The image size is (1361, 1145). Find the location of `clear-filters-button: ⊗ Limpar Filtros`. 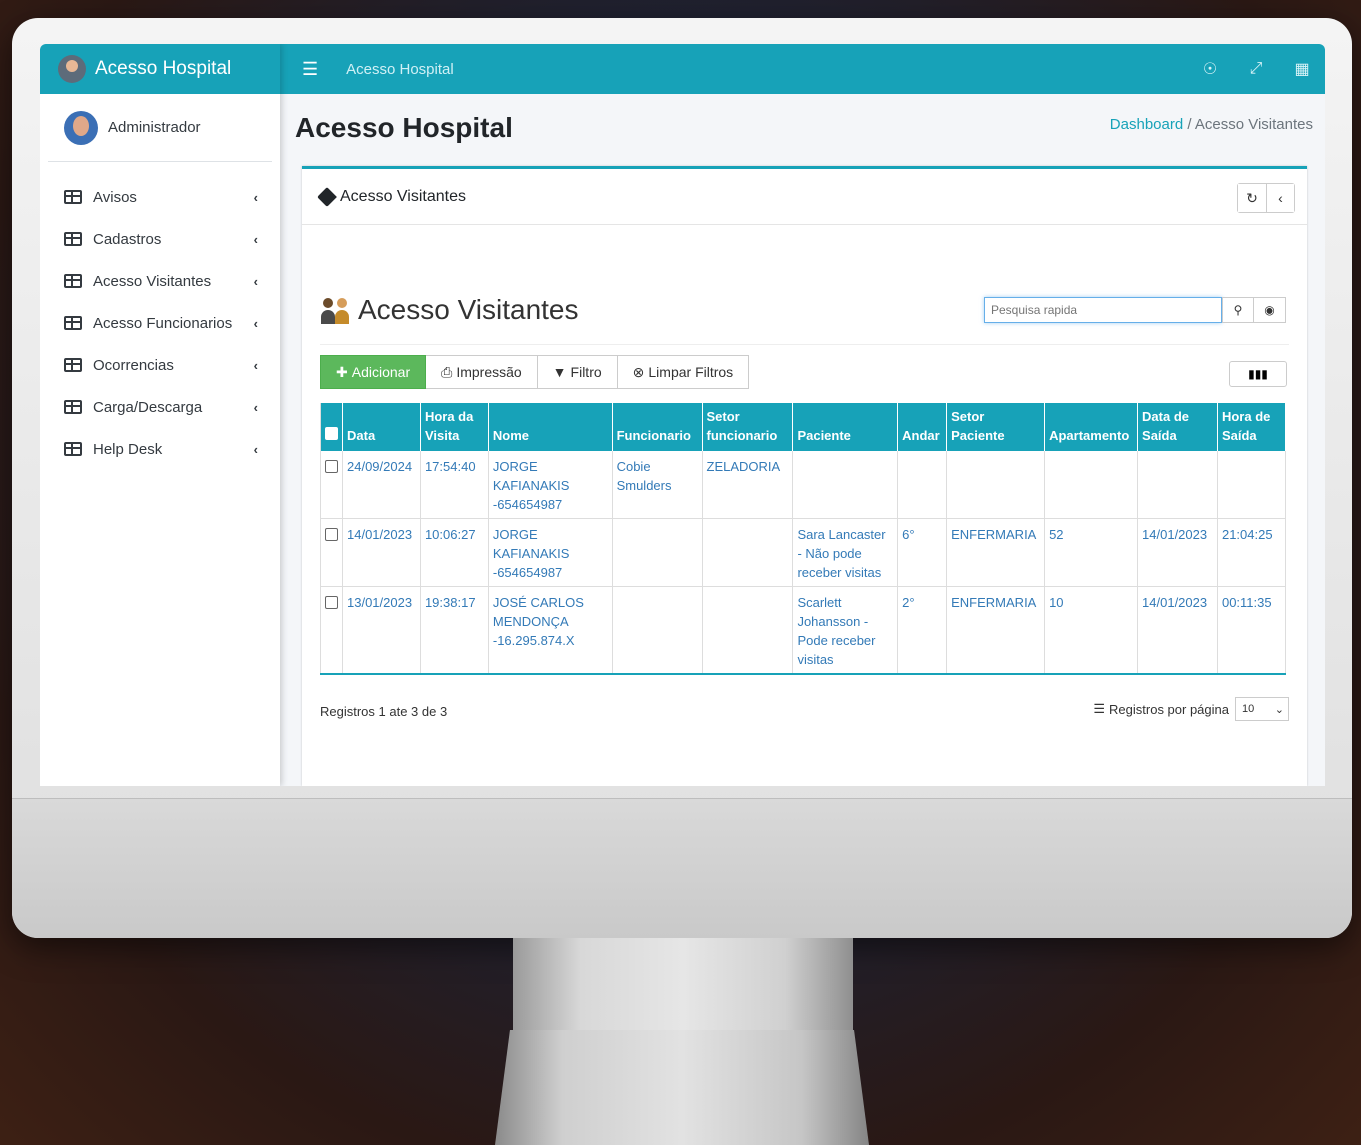

clear-filters-button: ⊗ Limpar Filtros is located at coordinates (683, 372).